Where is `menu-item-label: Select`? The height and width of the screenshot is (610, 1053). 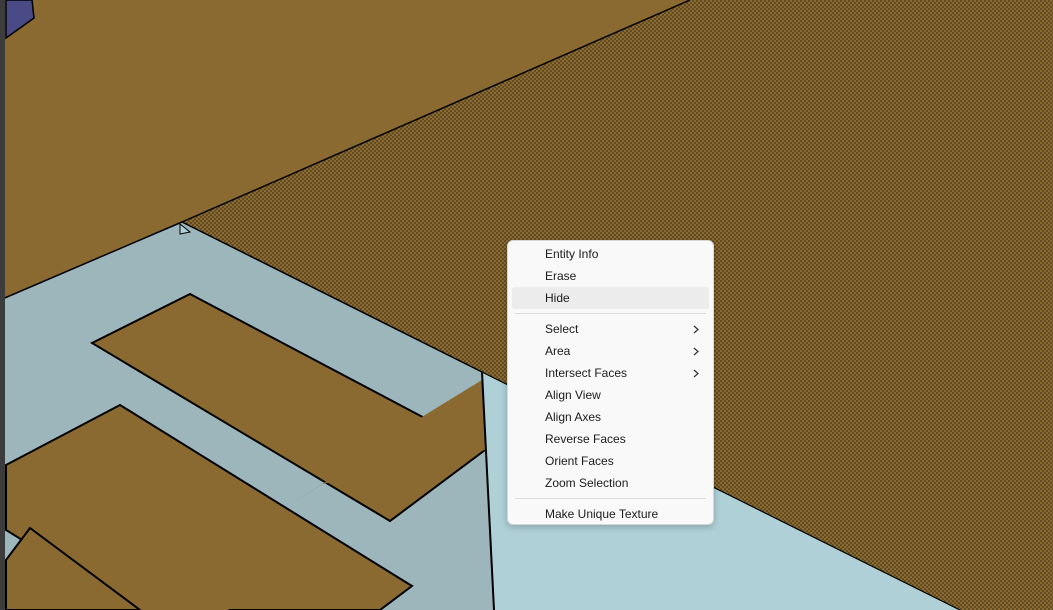
menu-item-label: Select is located at coordinates (562, 329).